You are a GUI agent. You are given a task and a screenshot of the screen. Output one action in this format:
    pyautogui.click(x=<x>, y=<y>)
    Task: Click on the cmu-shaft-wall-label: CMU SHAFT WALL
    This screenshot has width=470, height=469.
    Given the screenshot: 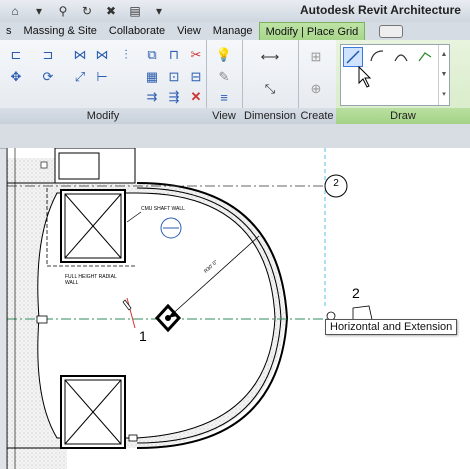 What is the action you would take?
    pyautogui.click(x=163, y=209)
    